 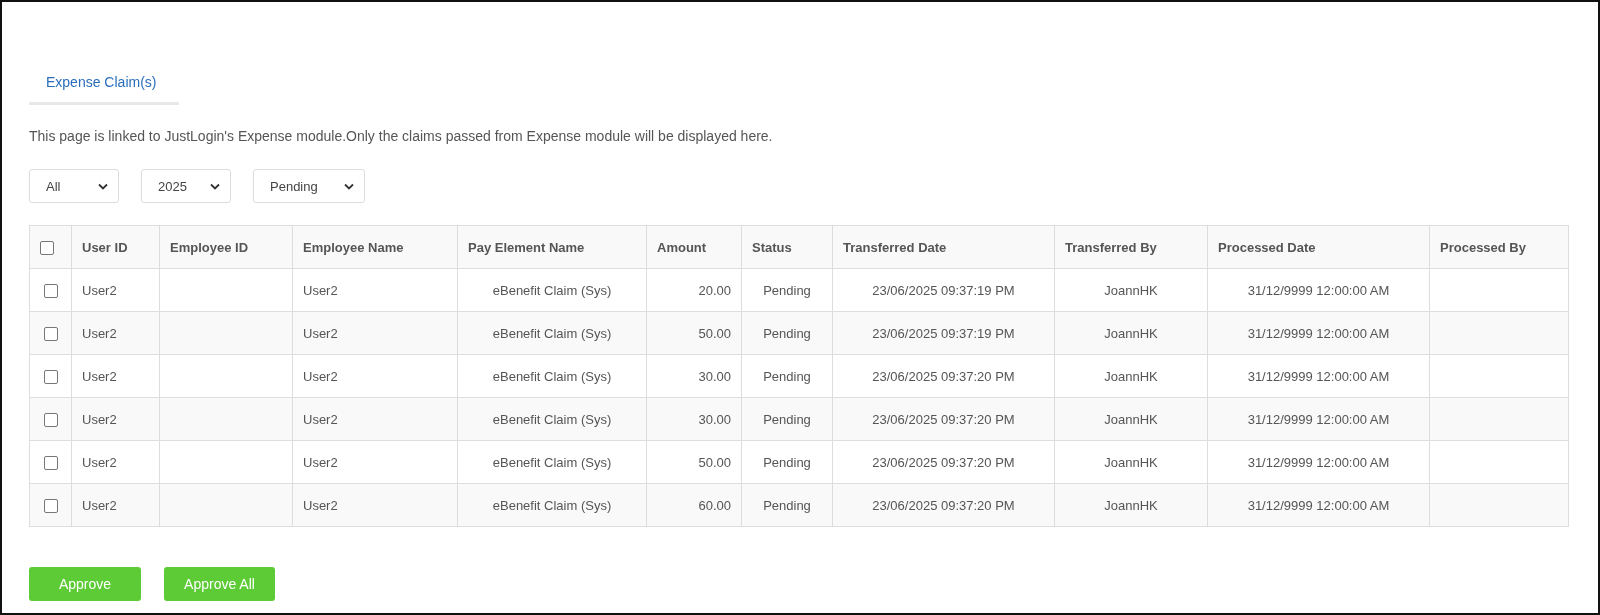 I want to click on column-header: Amount, so click(x=694, y=247).